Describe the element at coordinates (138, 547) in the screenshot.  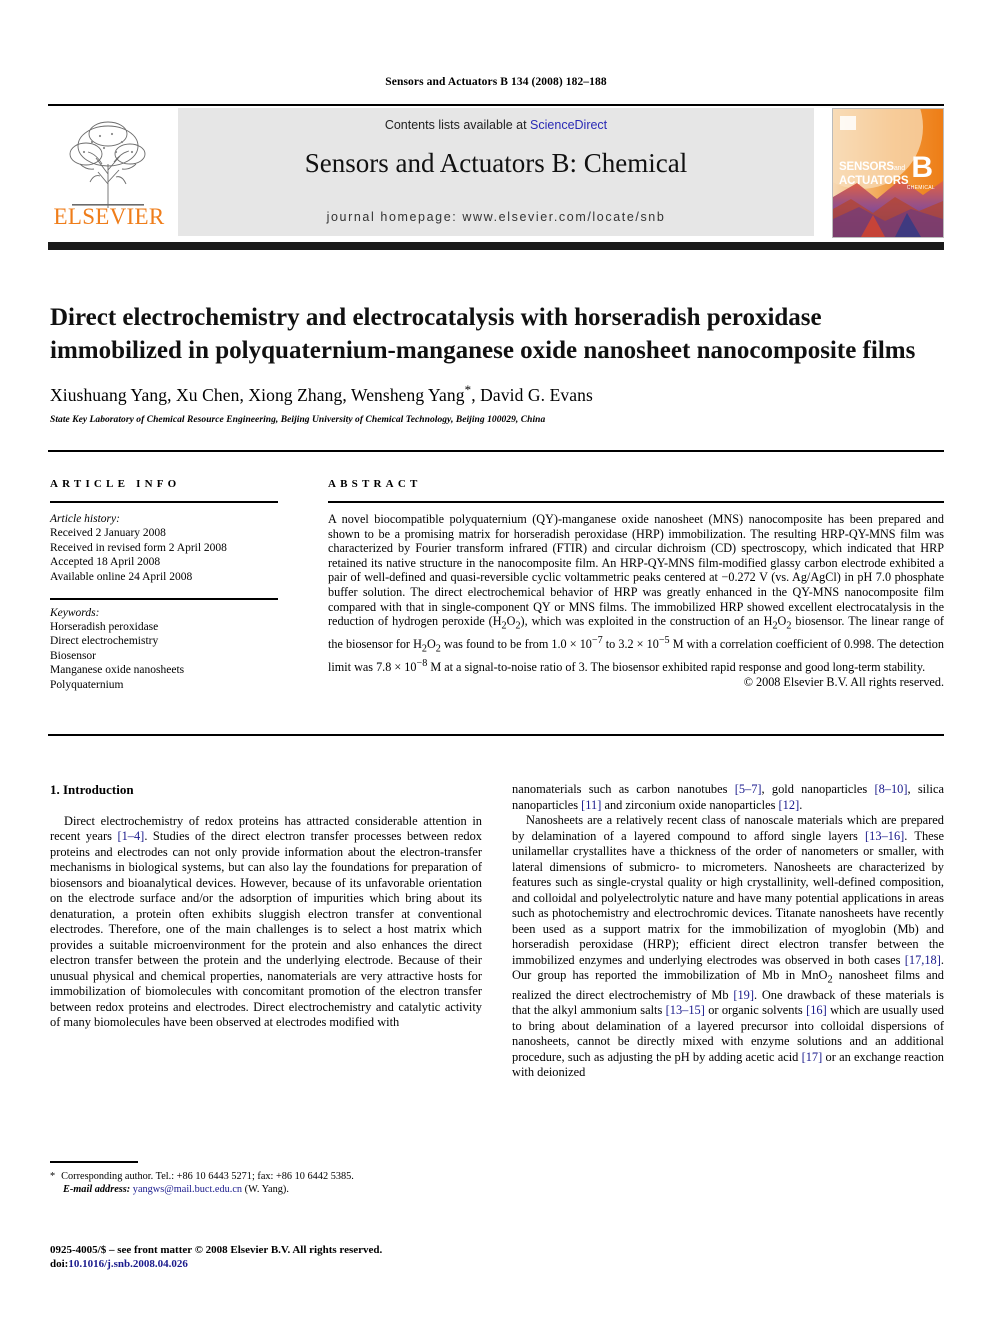
I see `history-item: Received in revised form 2 April 2008` at that location.